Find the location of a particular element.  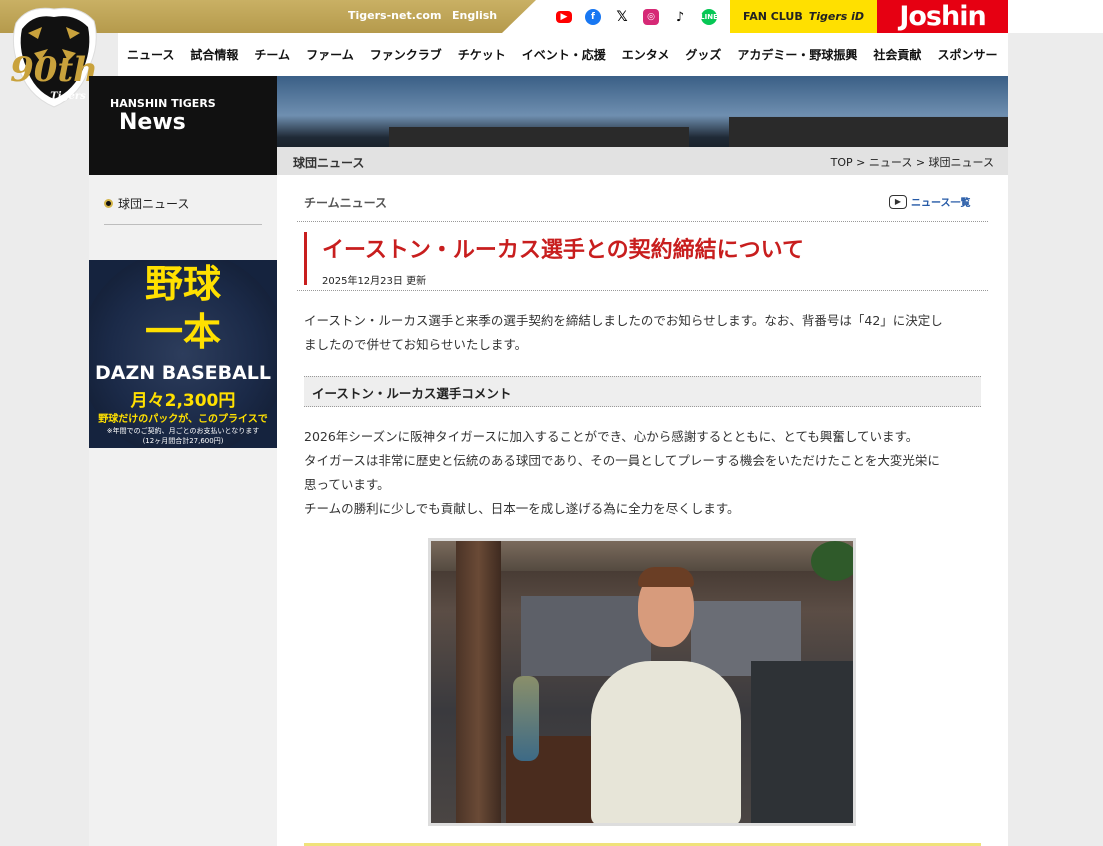

category-label: チームニュース is located at coordinates (346, 203).